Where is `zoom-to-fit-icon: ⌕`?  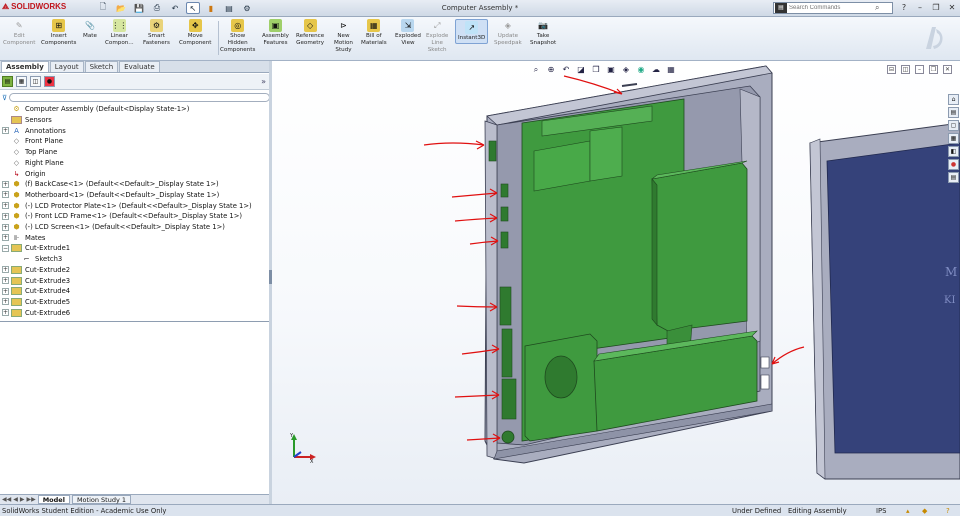
zoom-to-fit-icon: ⌕ is located at coordinates (536, 69).